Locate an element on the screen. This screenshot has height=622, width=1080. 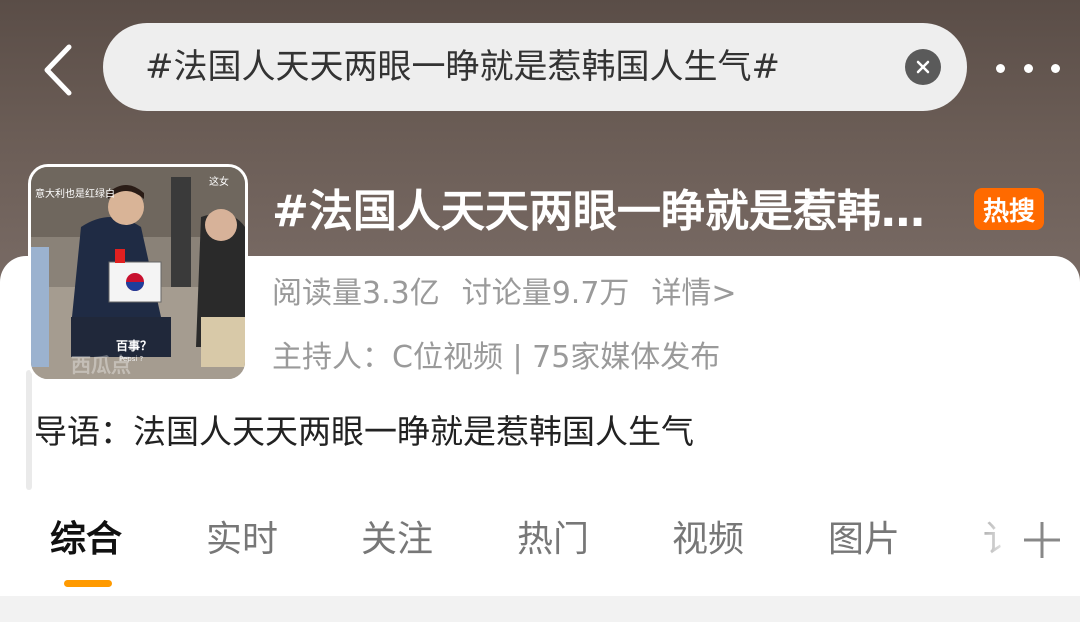
chevron-left-icon is located at coordinates (58, 70).